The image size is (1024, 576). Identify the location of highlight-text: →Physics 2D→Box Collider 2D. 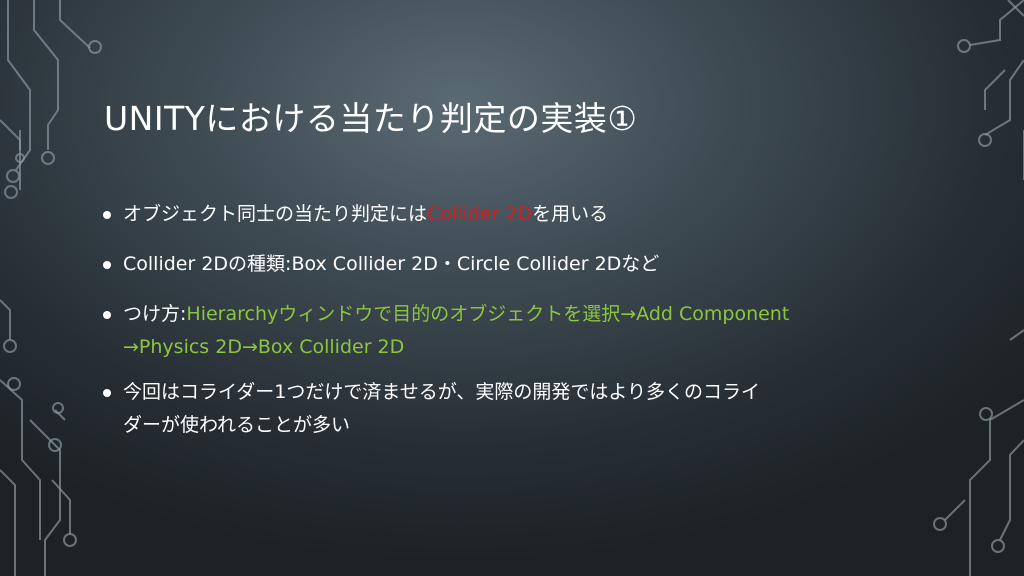
(264, 347).